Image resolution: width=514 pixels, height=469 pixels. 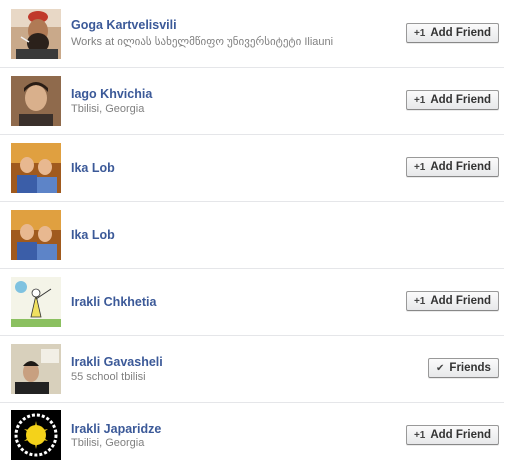 What do you see at coordinates (257, 301) in the screenshot?
I see `friend-row: Irakli Chkhetia +1 Add Friend` at bounding box center [257, 301].